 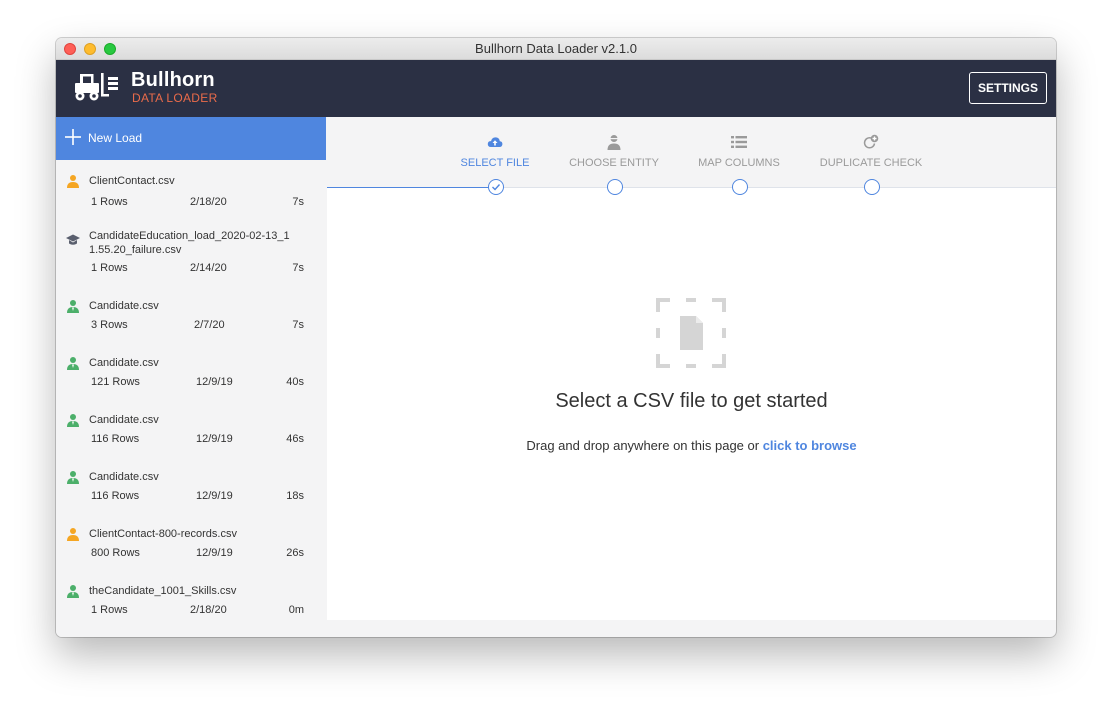 What do you see at coordinates (810, 445) in the screenshot?
I see `browse-link: click to browse` at bounding box center [810, 445].